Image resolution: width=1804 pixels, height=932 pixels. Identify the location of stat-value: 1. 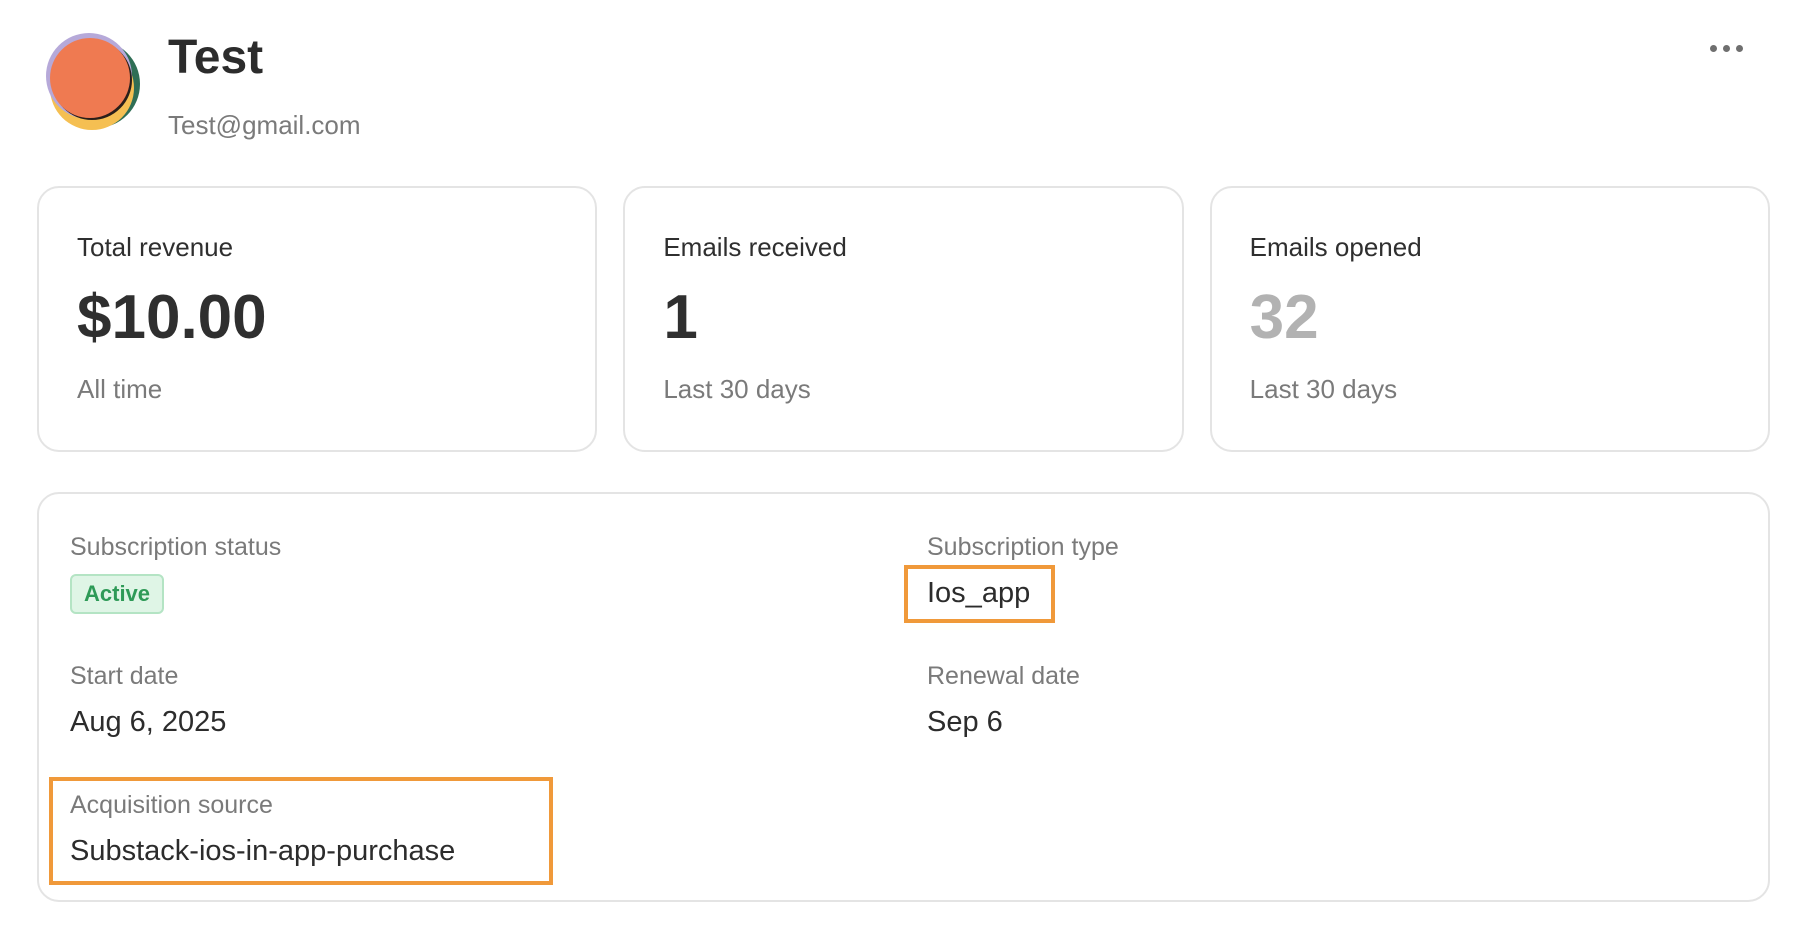
(680, 317).